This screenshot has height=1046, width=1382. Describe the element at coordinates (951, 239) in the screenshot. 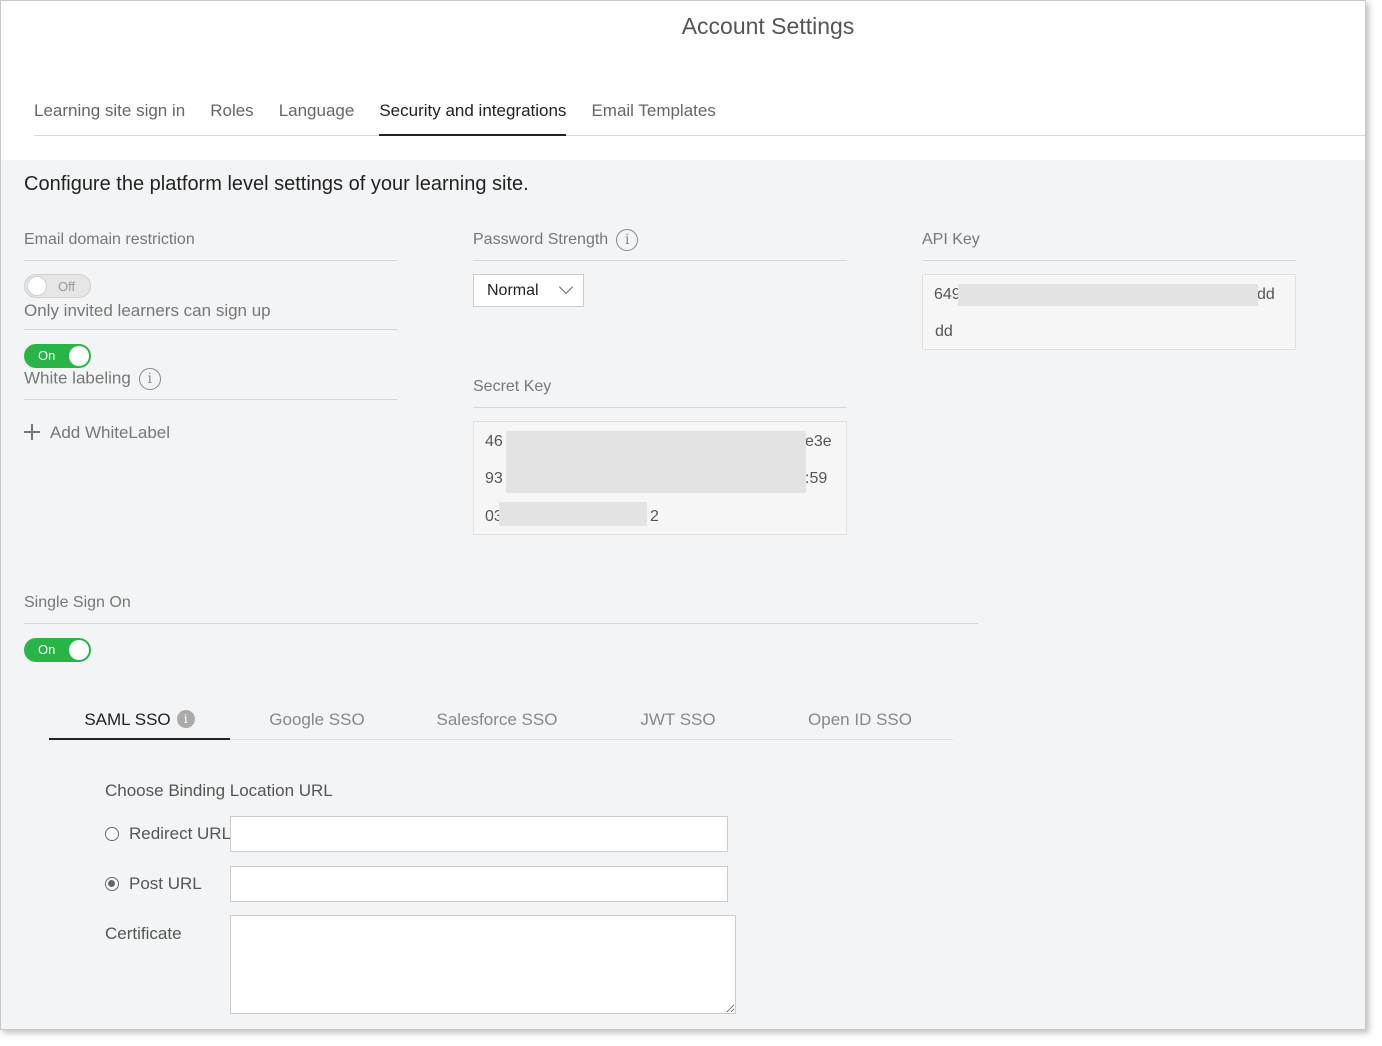

I see `api-key-label: API Key` at that location.